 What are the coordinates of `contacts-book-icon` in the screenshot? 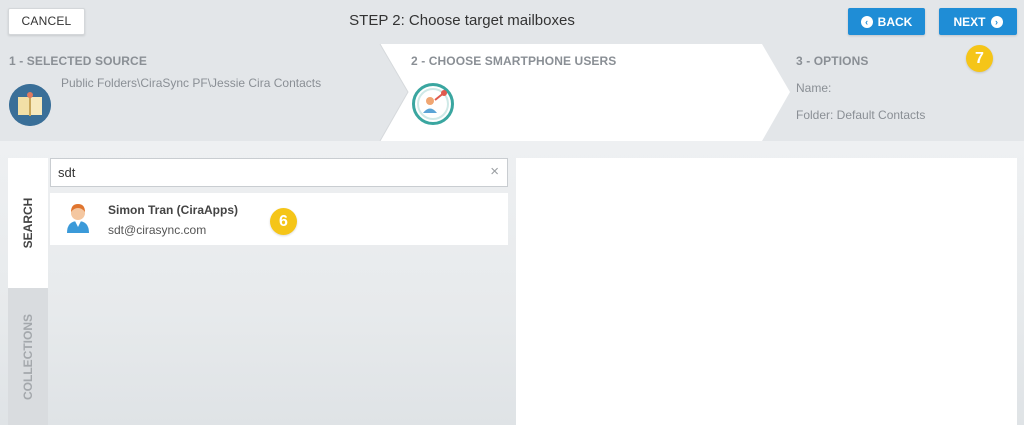 It's located at (30, 105).